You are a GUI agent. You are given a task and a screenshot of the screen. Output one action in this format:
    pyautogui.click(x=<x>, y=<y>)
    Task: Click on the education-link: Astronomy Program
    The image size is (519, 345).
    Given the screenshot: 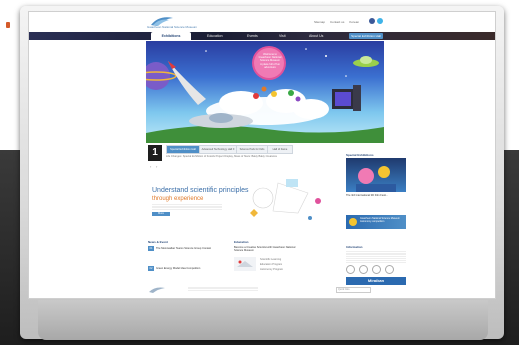 What is the action you would take?
    pyautogui.click(x=271, y=269)
    